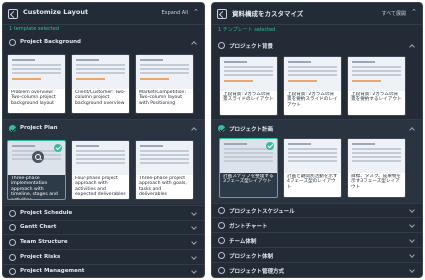 The image size is (425, 280). What do you see at coordinates (175, 13) in the screenshot?
I see `expand-all-button: Expand All` at bounding box center [175, 13].